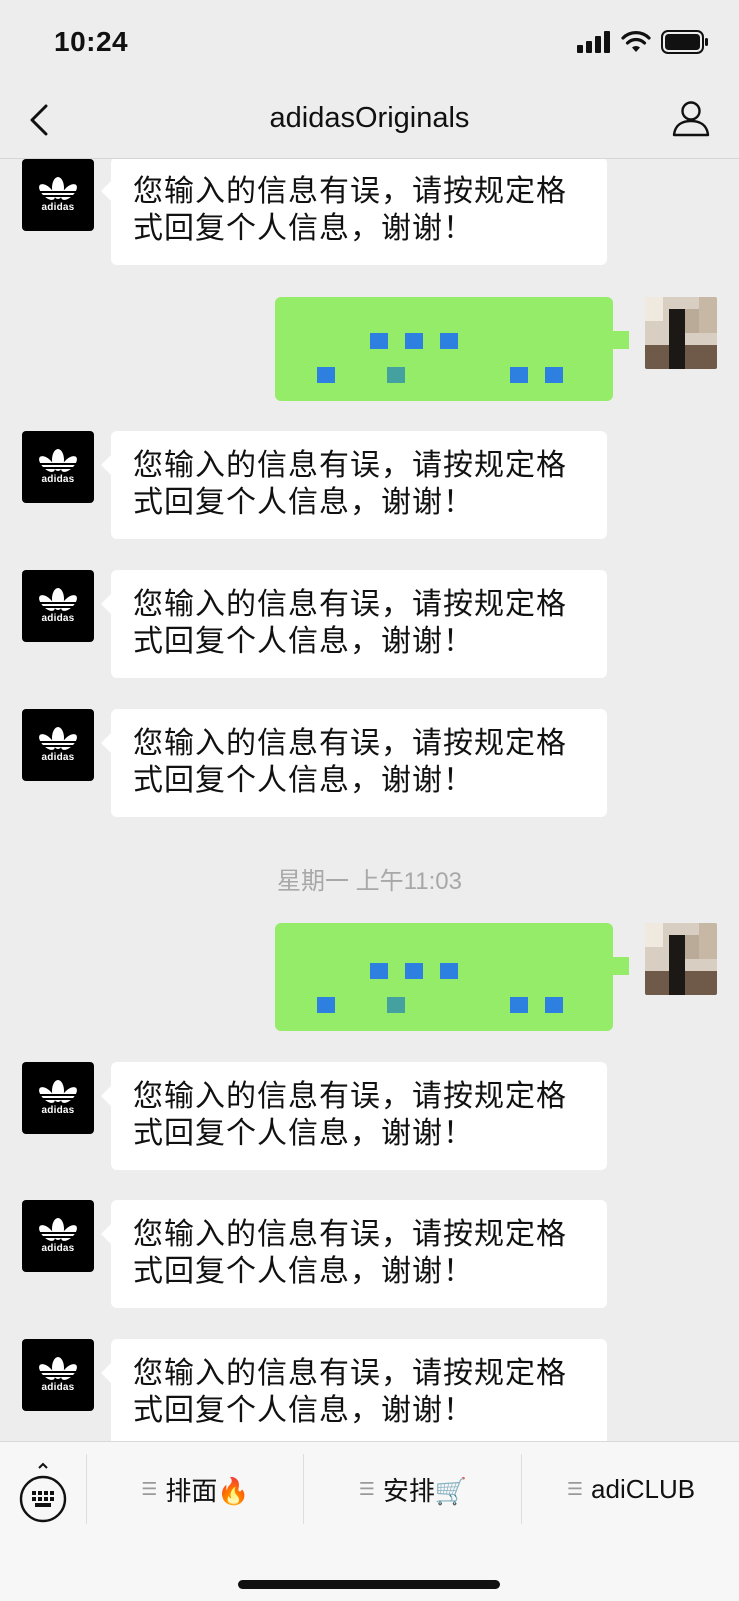  What do you see at coordinates (91, 41) in the screenshot?
I see `status-time: 10:24` at bounding box center [91, 41].